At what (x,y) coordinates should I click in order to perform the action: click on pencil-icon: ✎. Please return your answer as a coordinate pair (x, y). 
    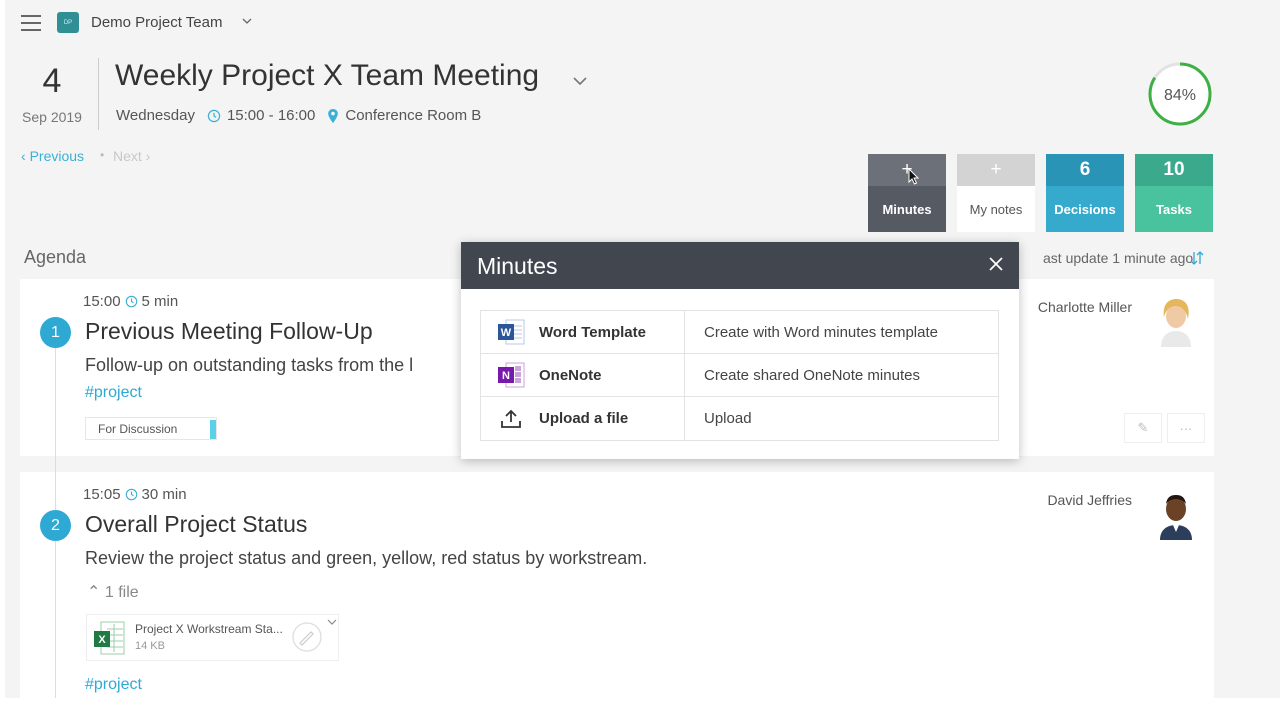
    Looking at the image, I should click on (1143, 427).